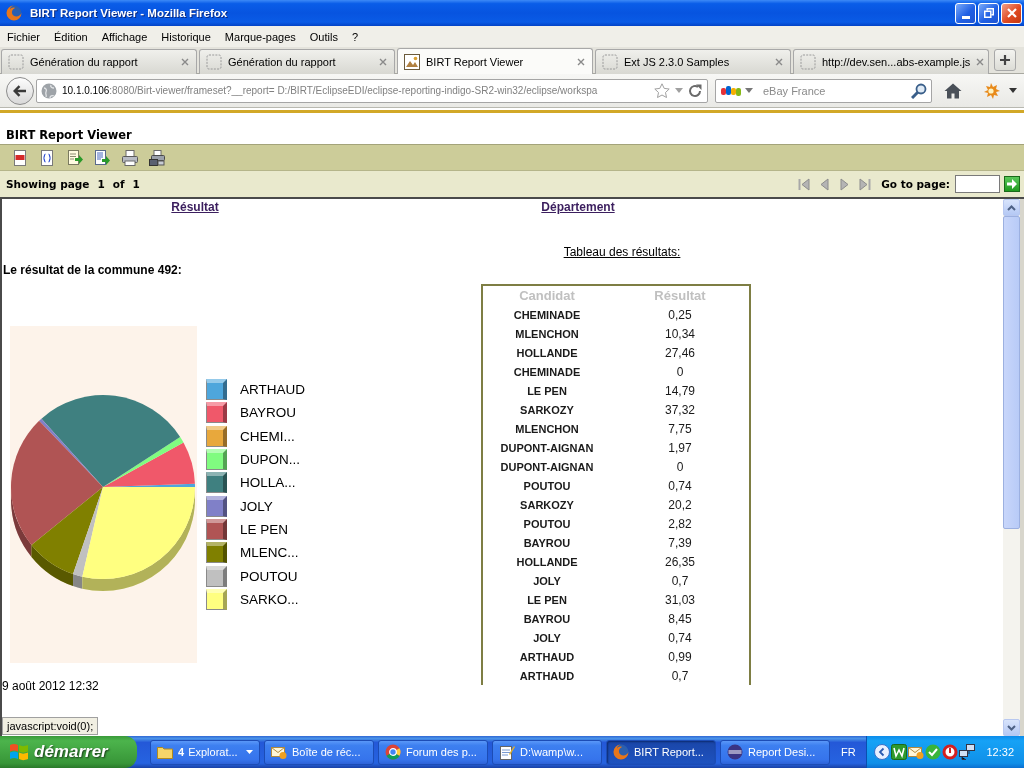 Image resolution: width=1024 pixels, height=768 pixels. Describe the element at coordinates (355, 36) in the screenshot. I see `menu-item: ?` at that location.